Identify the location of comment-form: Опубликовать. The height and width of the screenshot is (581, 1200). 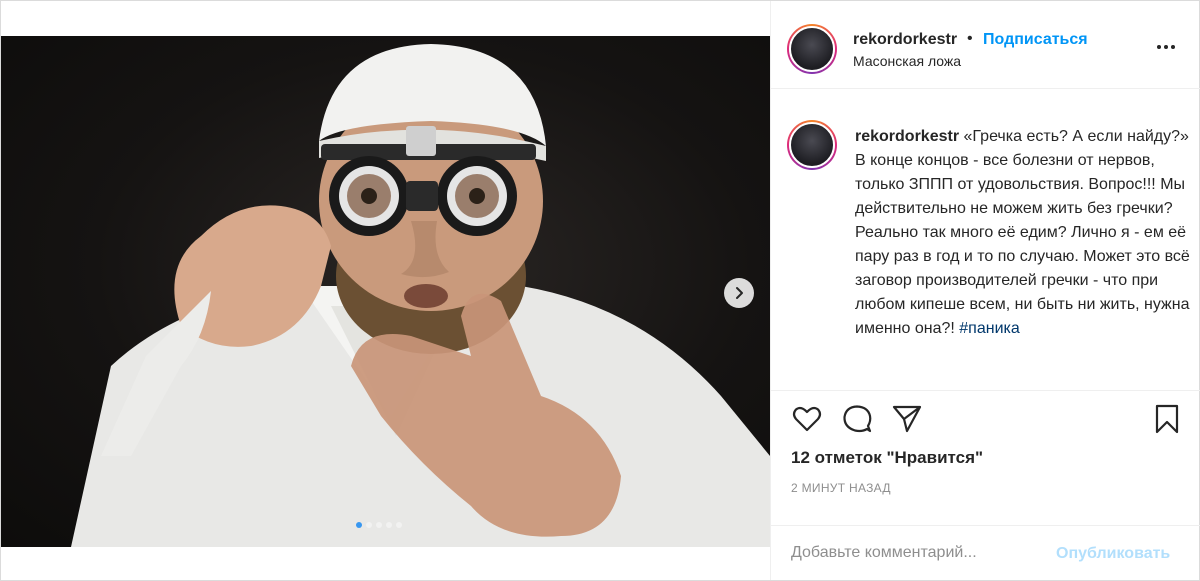
(985, 553).